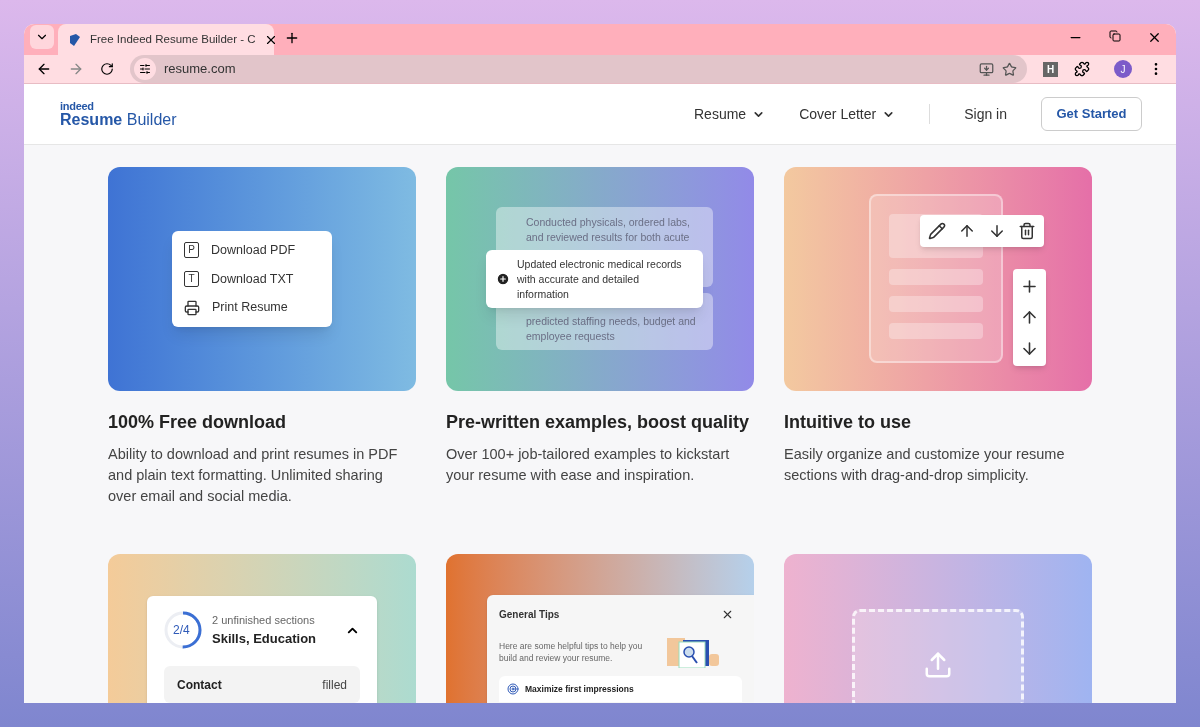  I want to click on book-icon, so click(75, 39).